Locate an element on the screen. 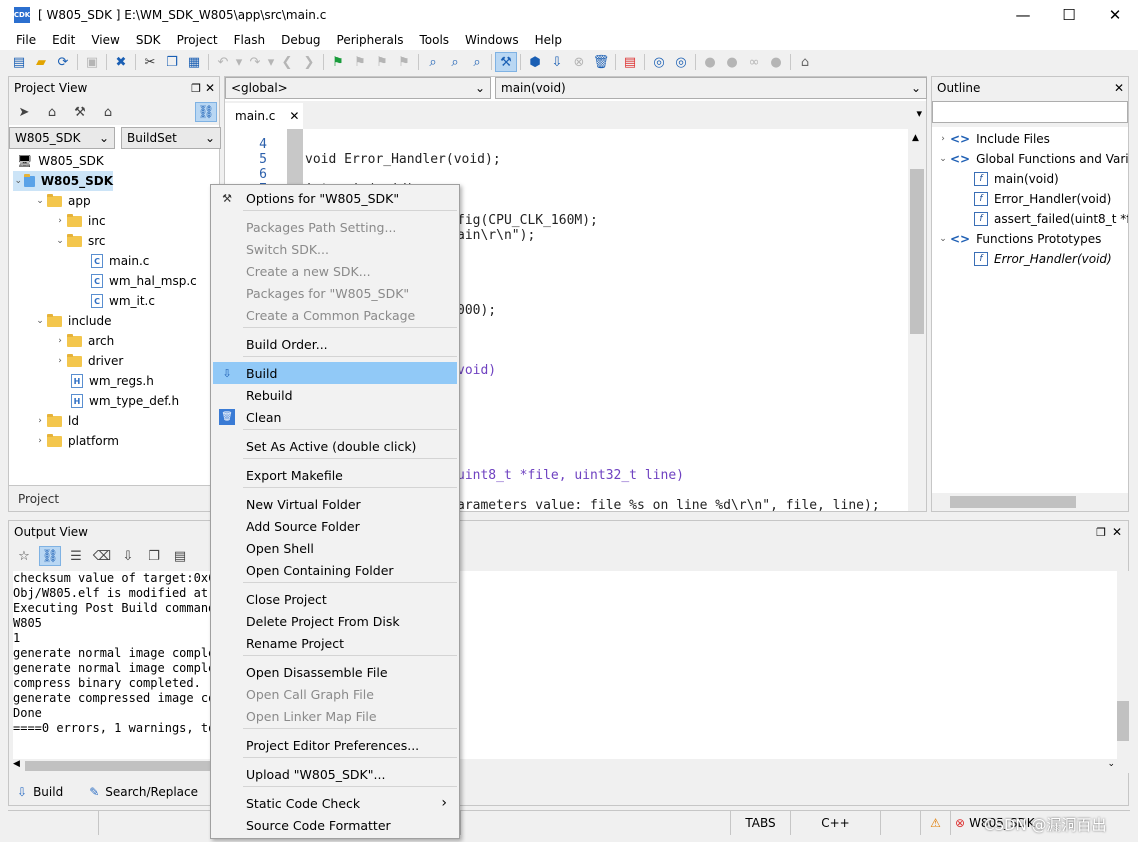 This screenshot has width=1138, height=842. bookmark-flag-icon: ⚑ is located at coordinates (338, 62).